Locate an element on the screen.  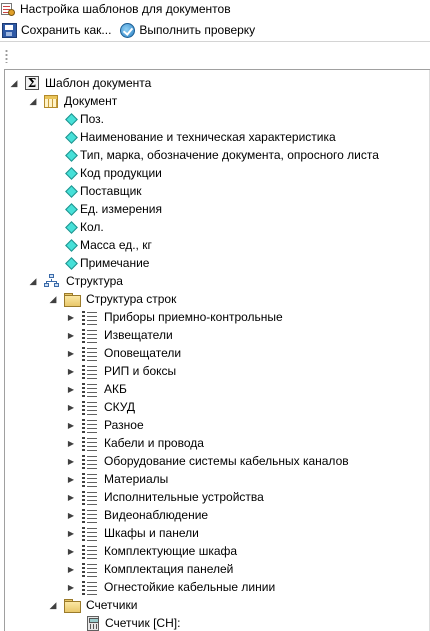
tree-node-row-group: ▶ Комплектация панелей is located at coordinates (149, 569).